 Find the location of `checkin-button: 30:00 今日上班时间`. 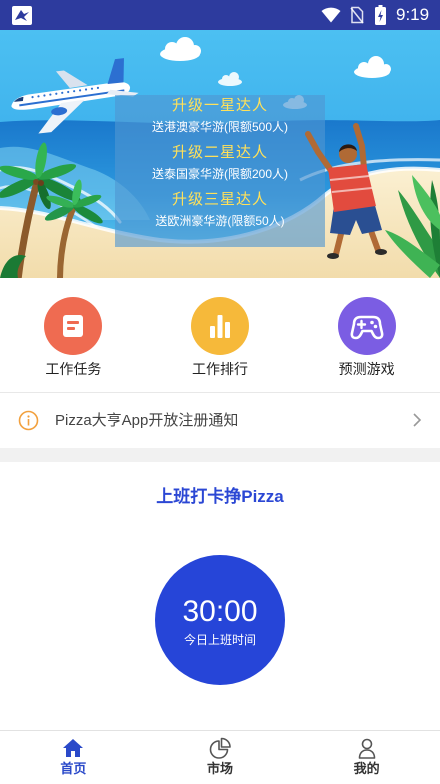

checkin-button: 30:00 今日上班时间 is located at coordinates (220, 620).